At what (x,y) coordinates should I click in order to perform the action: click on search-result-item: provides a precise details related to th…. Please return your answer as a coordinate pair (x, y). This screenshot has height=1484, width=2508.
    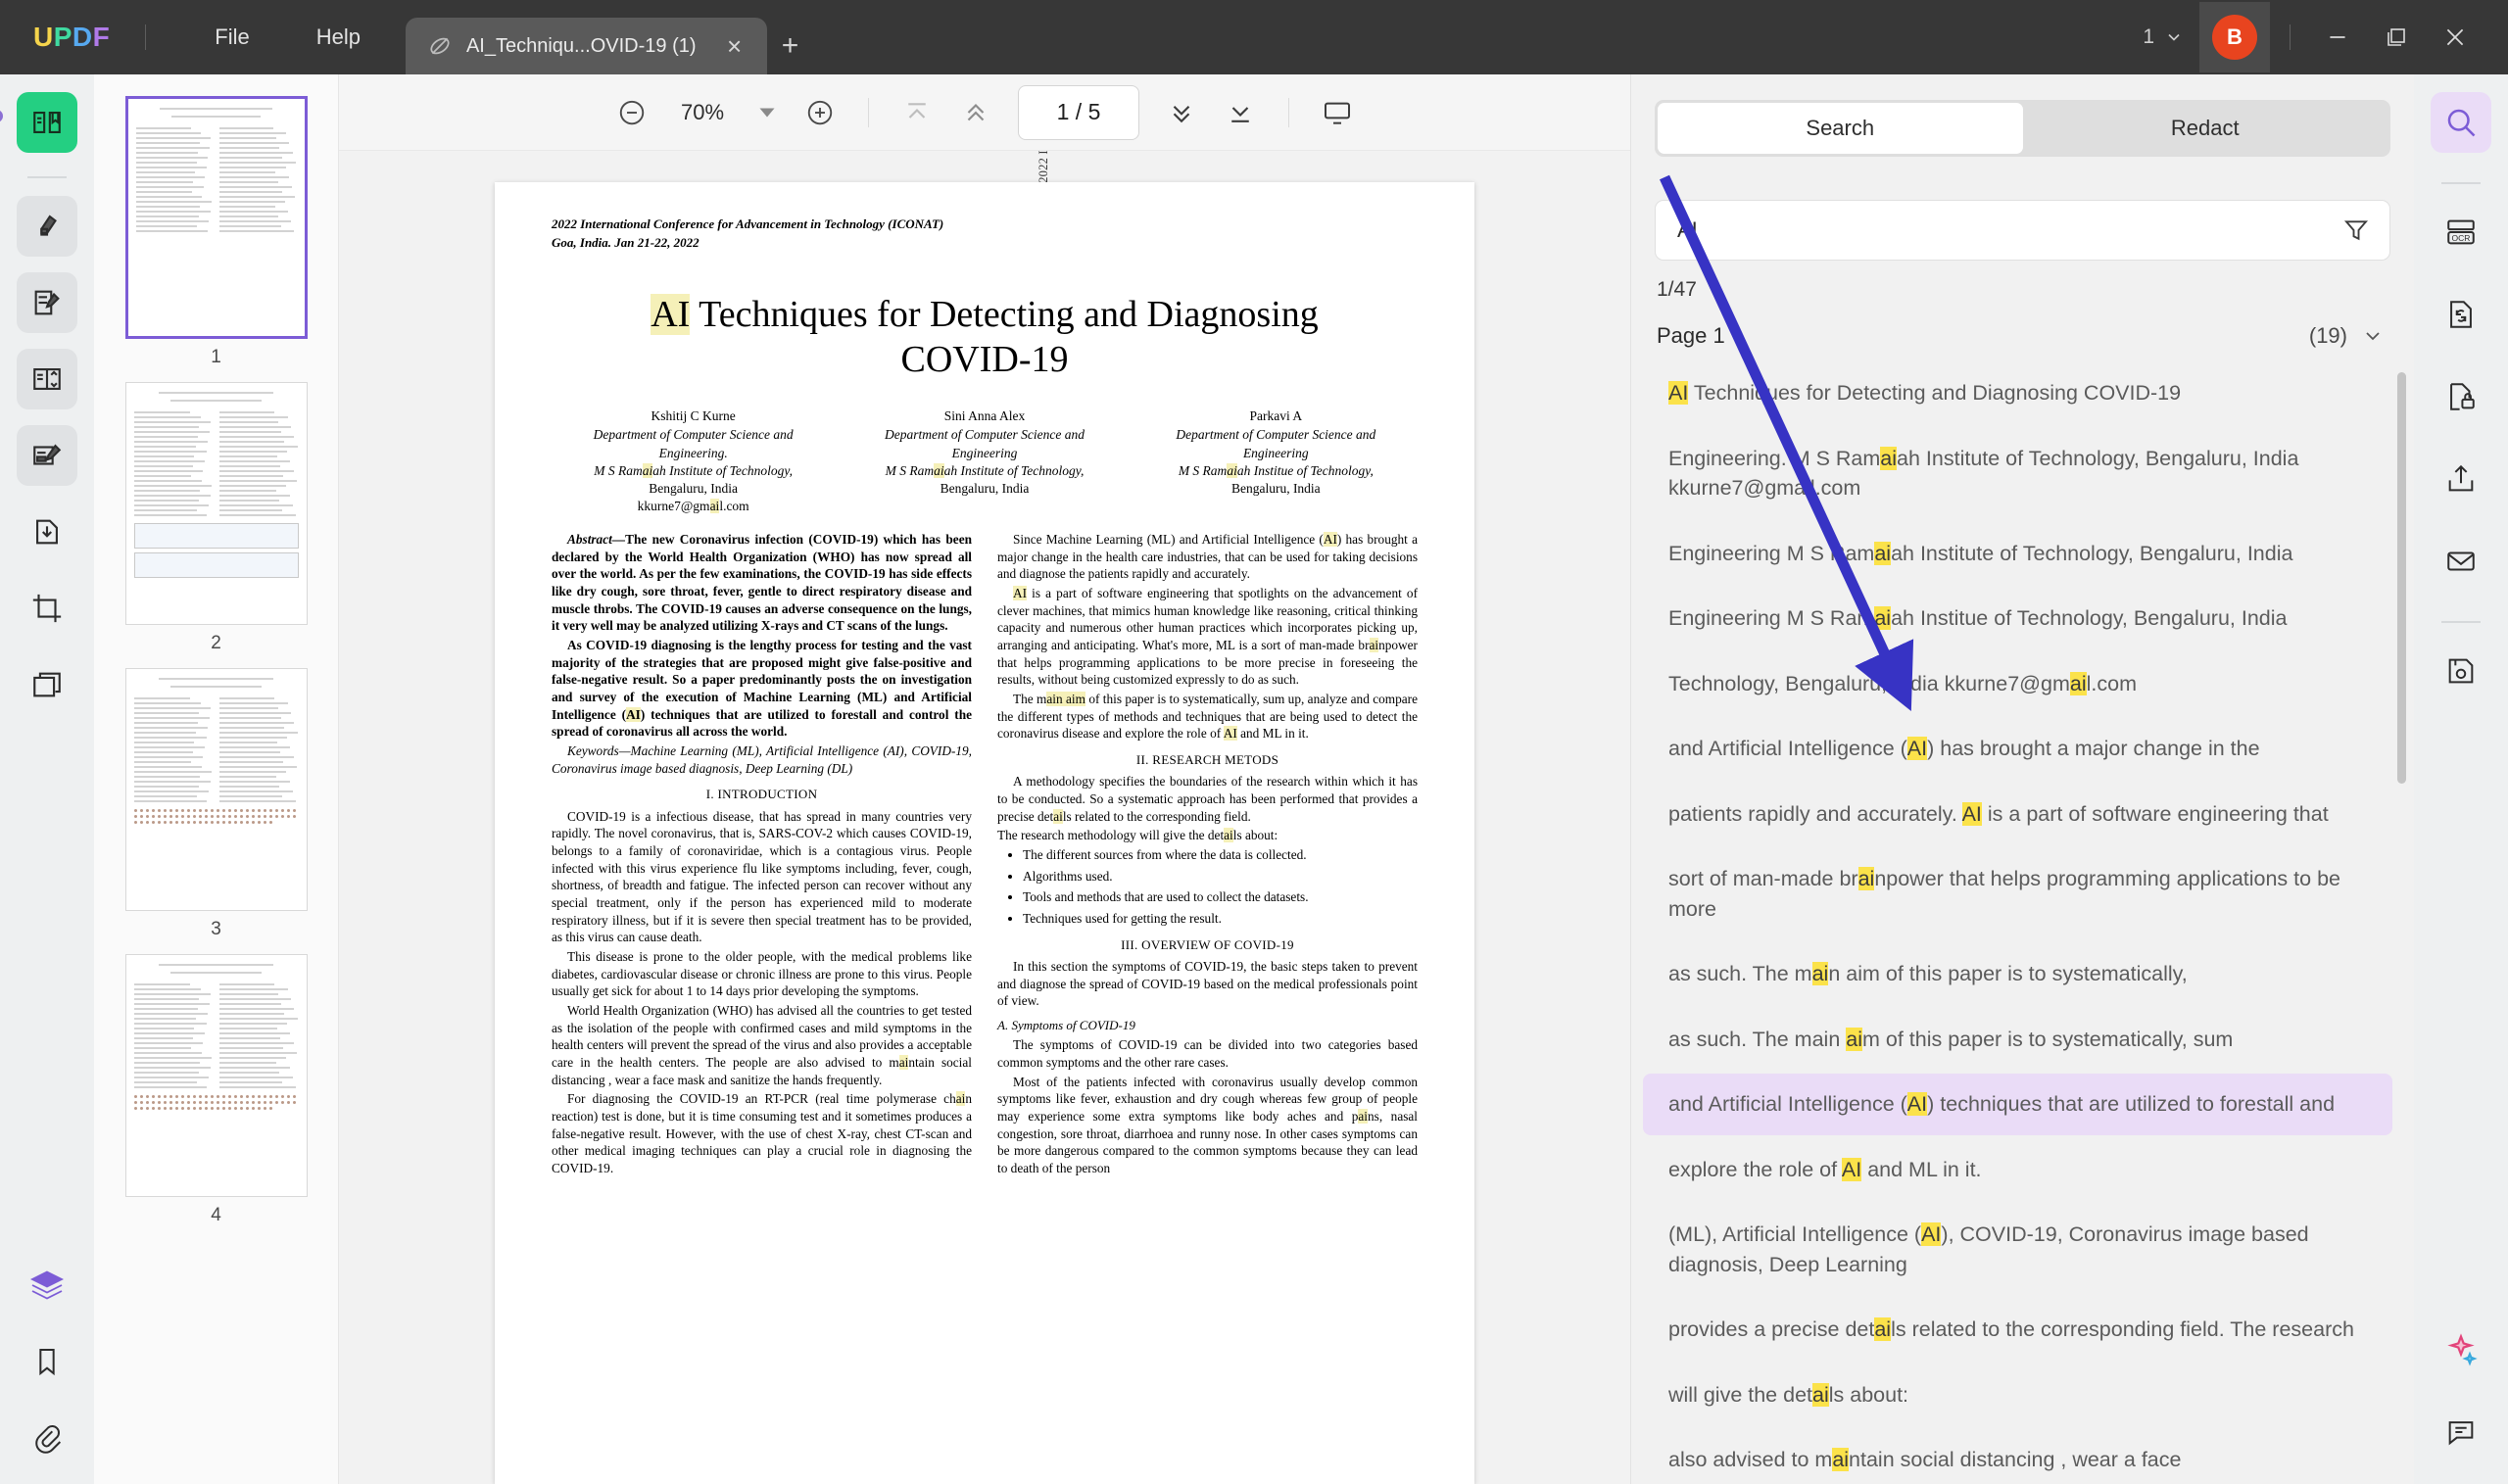
    Looking at the image, I should click on (2017, 1330).